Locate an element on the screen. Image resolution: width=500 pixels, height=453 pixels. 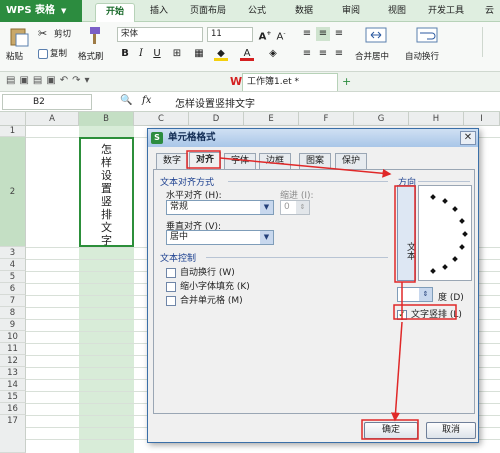
quick-access-icons: ▤▣▤▣↶↷▾ is located at coordinates (50, 80).